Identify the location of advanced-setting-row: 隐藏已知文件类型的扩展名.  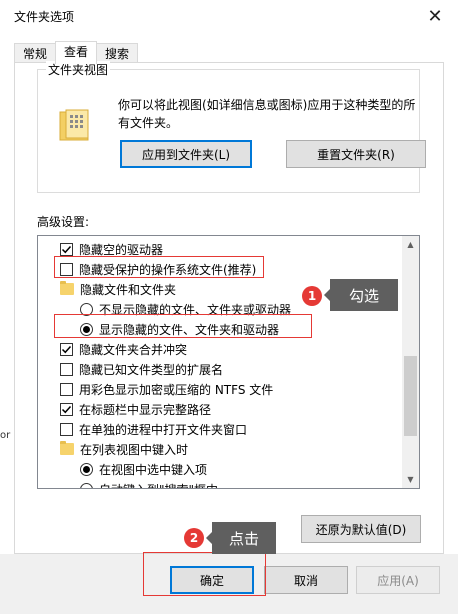
(220, 369).